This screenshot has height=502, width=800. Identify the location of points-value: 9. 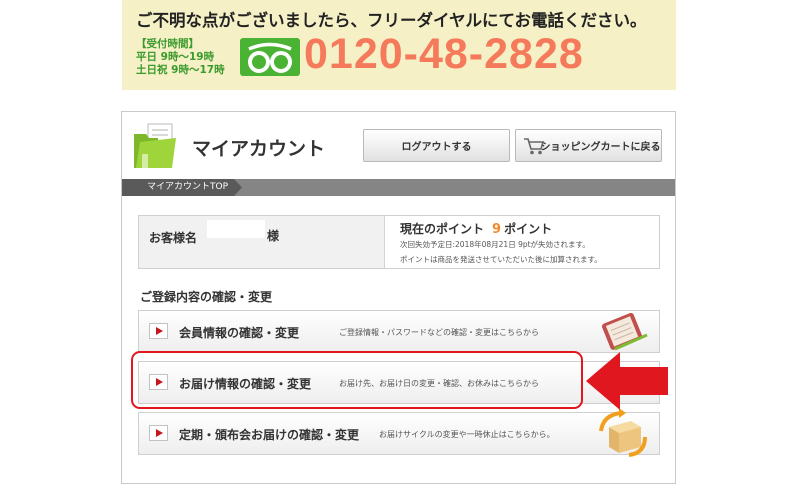
(497, 229).